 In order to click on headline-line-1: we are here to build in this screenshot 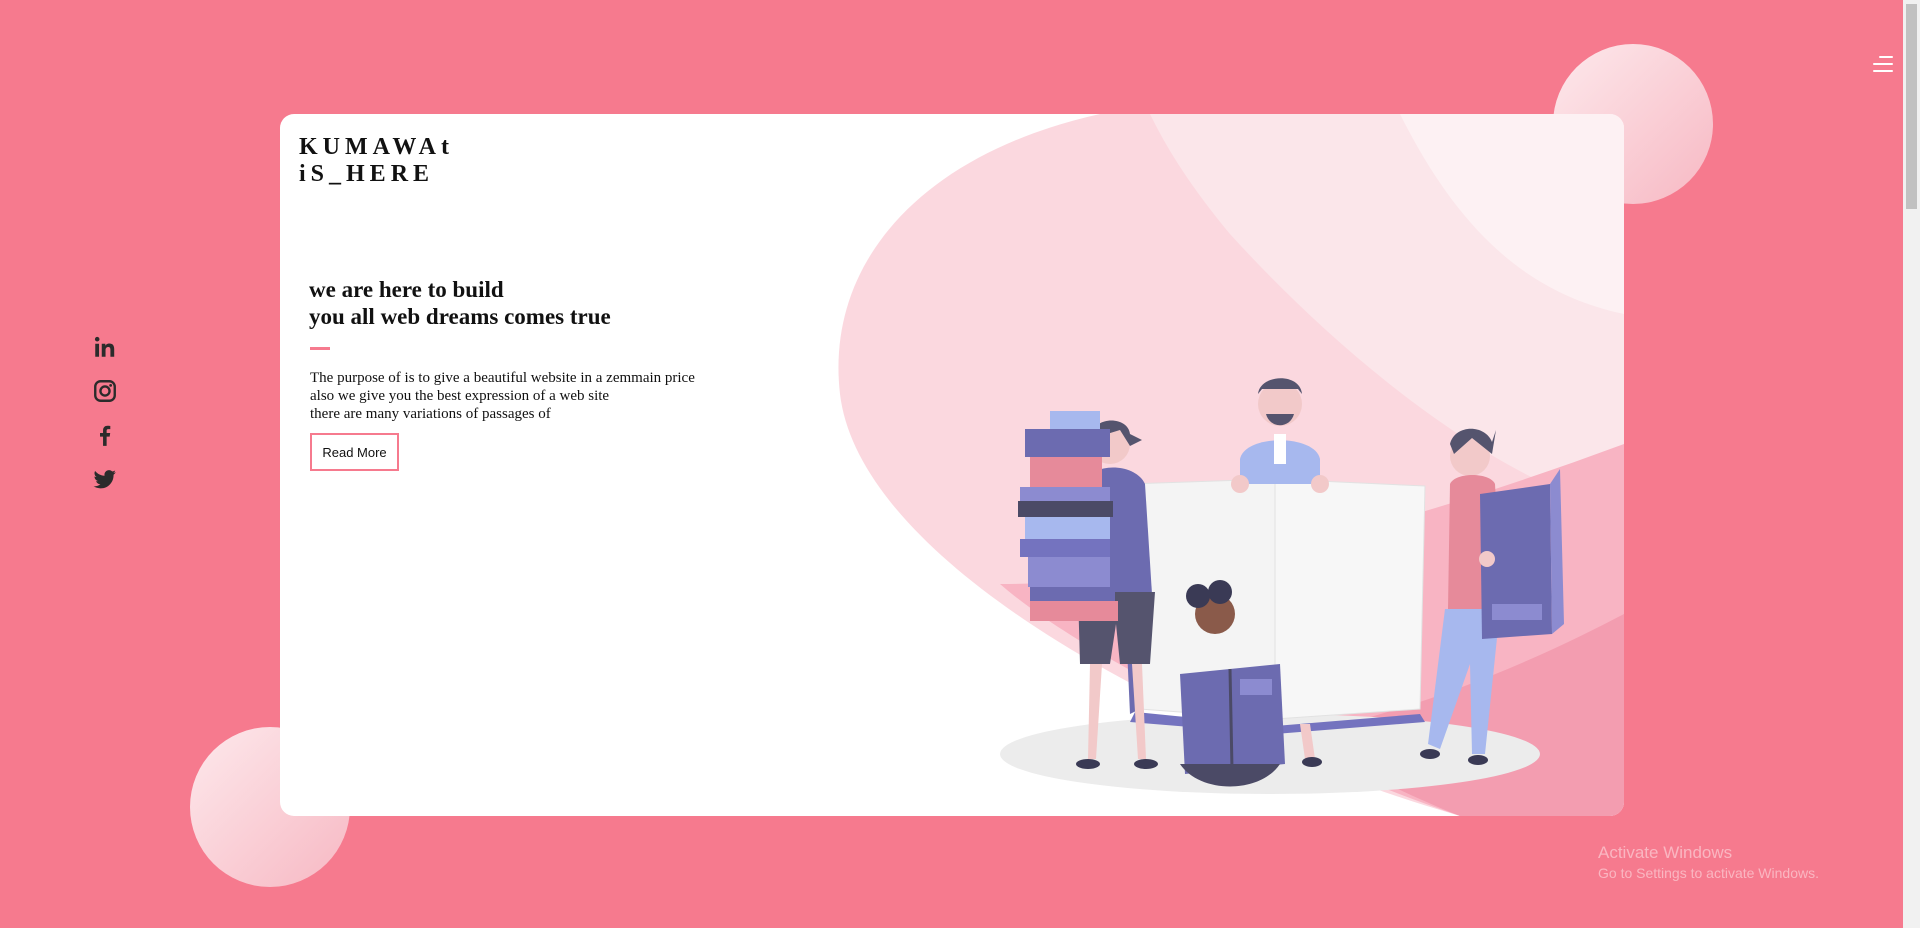, I will do `click(406, 289)`.